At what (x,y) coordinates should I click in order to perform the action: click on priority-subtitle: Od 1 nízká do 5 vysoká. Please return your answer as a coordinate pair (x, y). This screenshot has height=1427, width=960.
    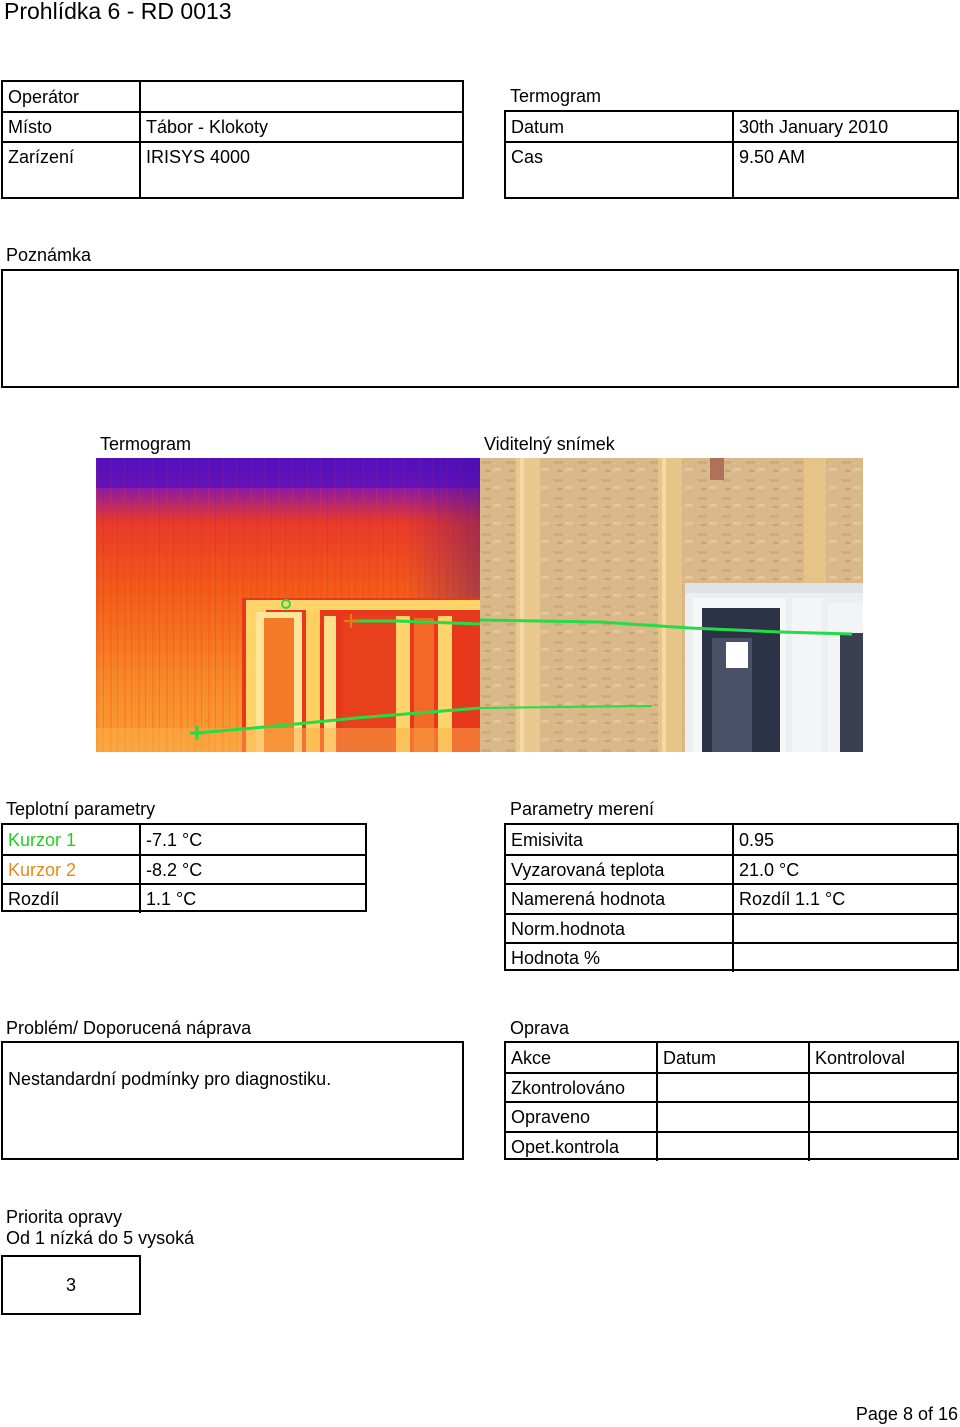
    Looking at the image, I should click on (100, 1238).